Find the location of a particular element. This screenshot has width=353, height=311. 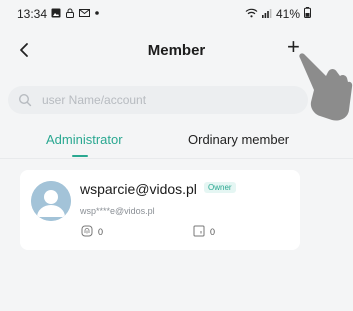

dot-icon is located at coordinates (97, 14).